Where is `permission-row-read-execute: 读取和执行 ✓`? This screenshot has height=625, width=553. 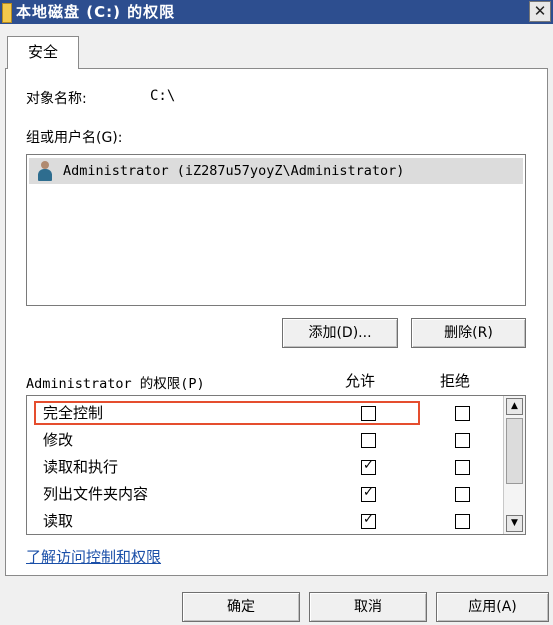
permission-row-read-execute: 读取和执行 ✓ is located at coordinates (264, 467).